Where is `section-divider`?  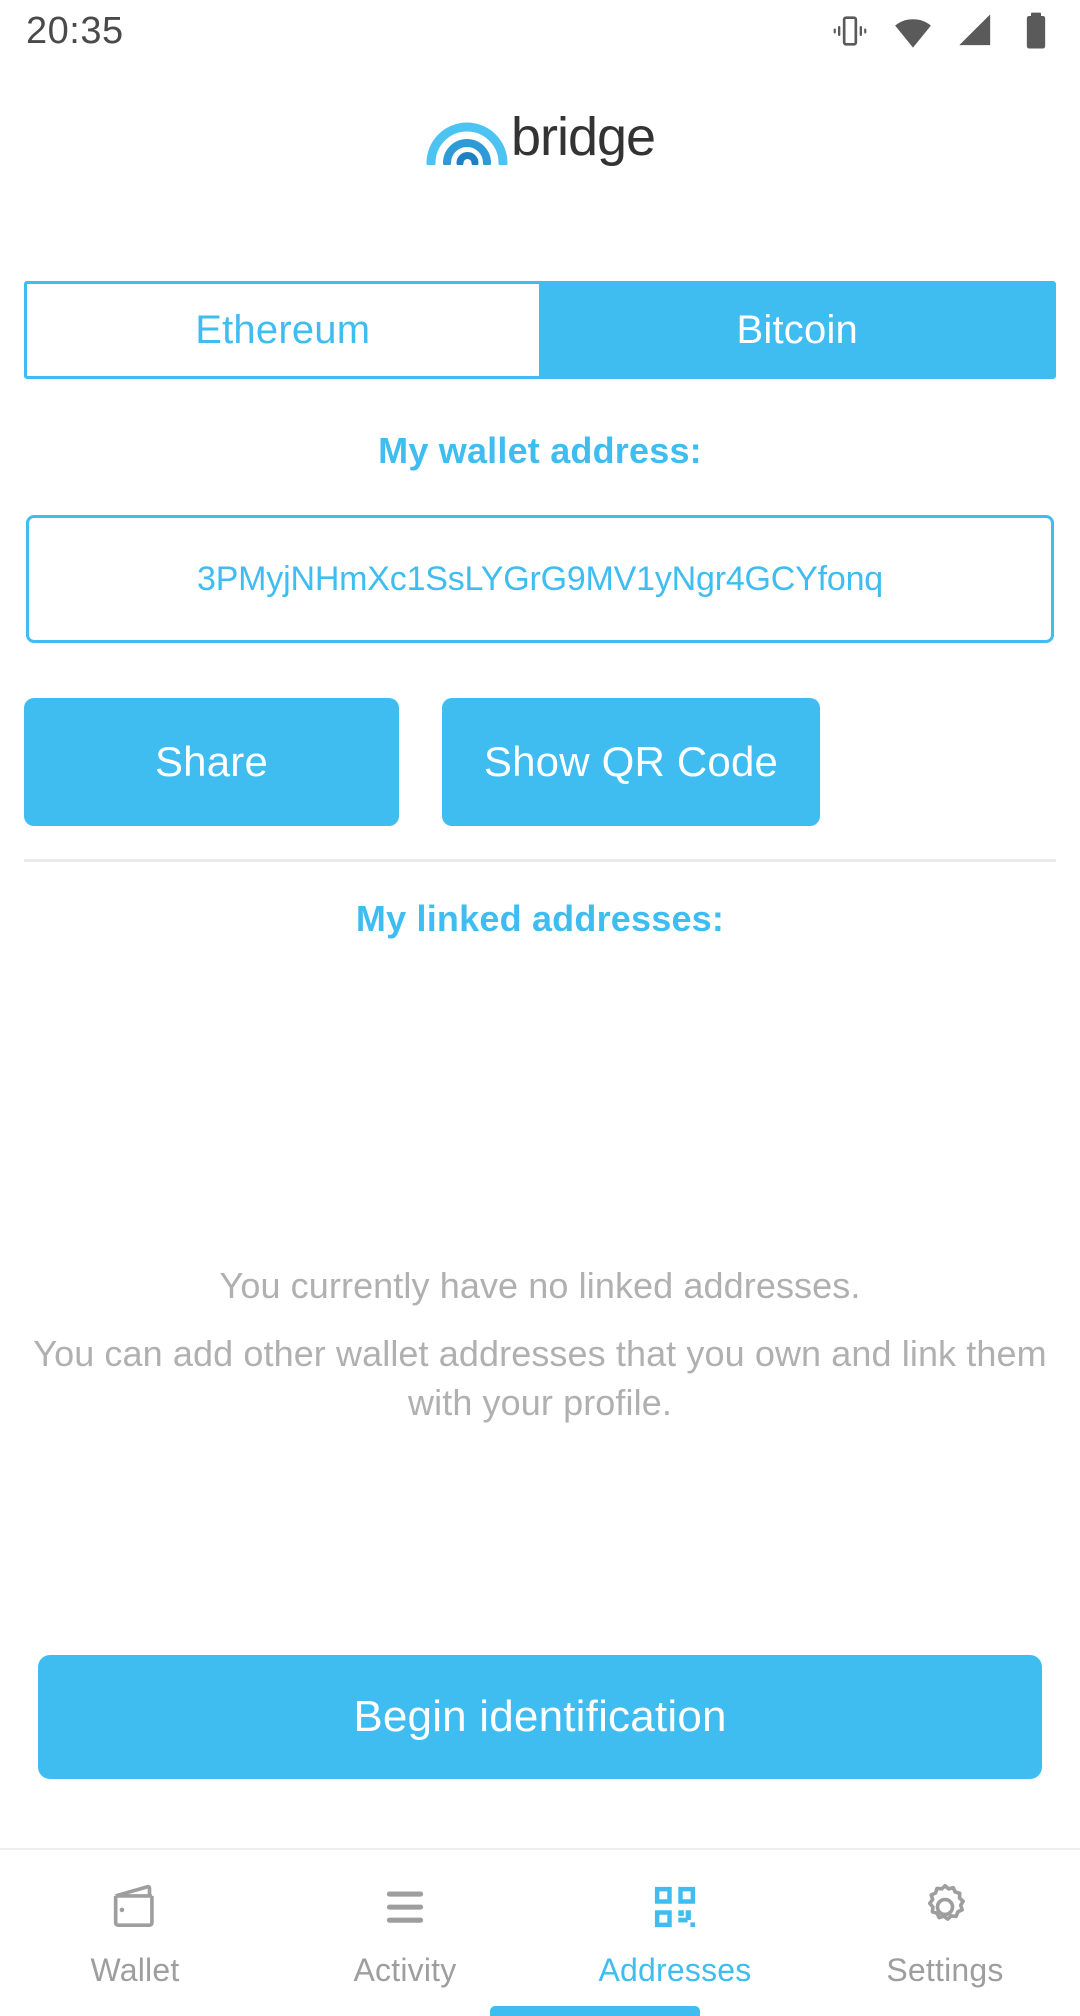 section-divider is located at coordinates (540, 860).